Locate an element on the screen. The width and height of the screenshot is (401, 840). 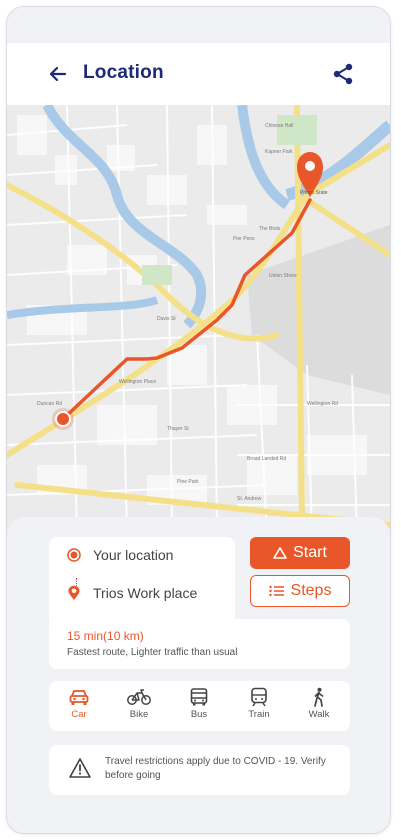
warning-icon is located at coordinates (80, 768).